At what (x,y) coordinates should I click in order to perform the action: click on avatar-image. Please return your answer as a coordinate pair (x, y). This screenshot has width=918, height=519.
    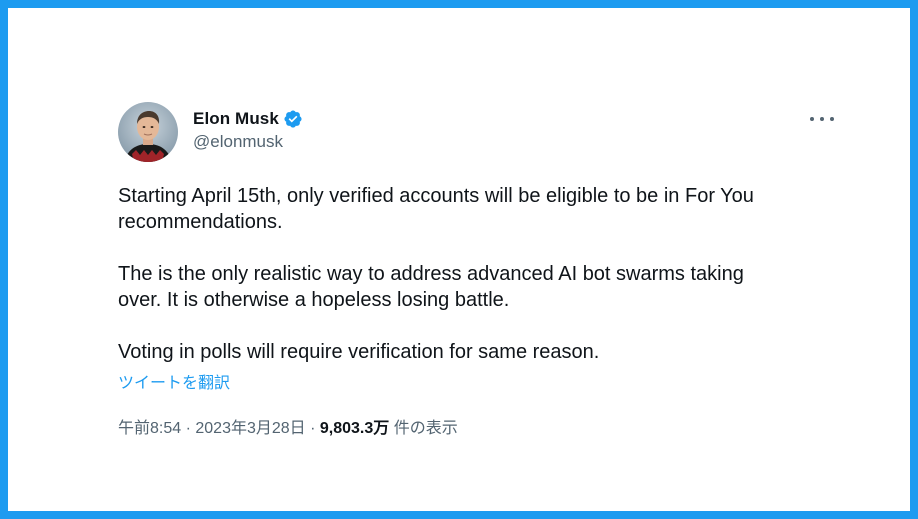
    Looking at the image, I should click on (148, 132).